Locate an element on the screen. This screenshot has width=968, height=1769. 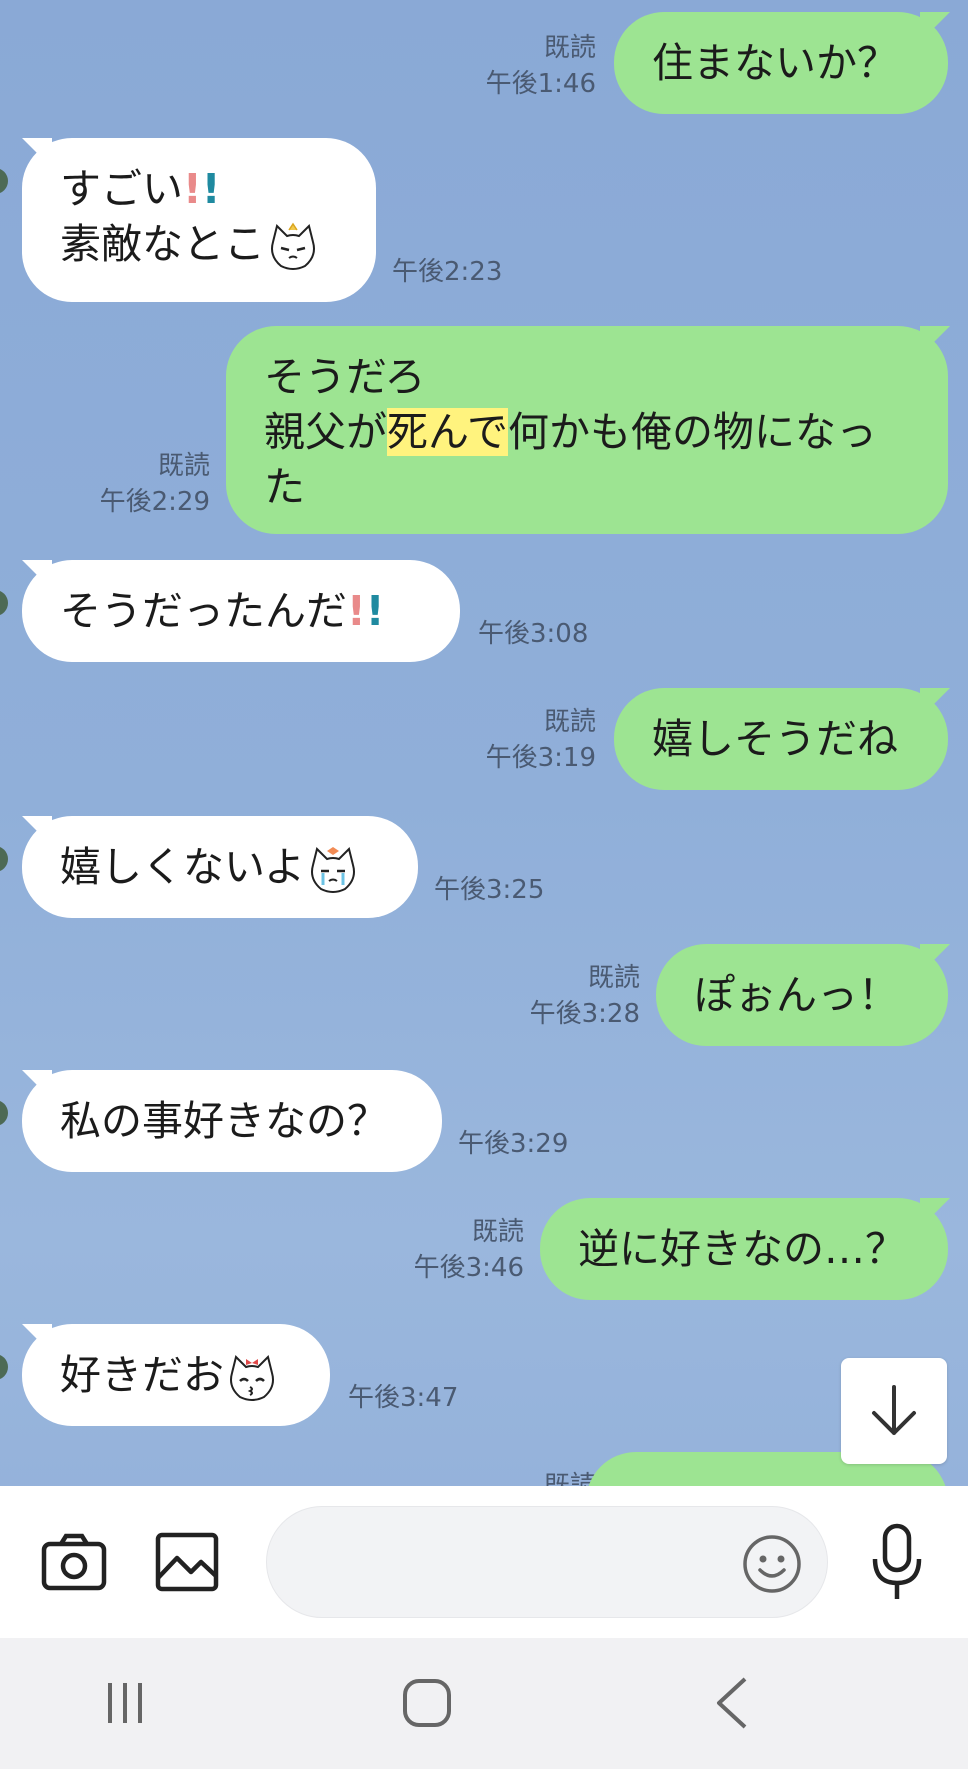
recent-apps-button is located at coordinates (125, 1703).